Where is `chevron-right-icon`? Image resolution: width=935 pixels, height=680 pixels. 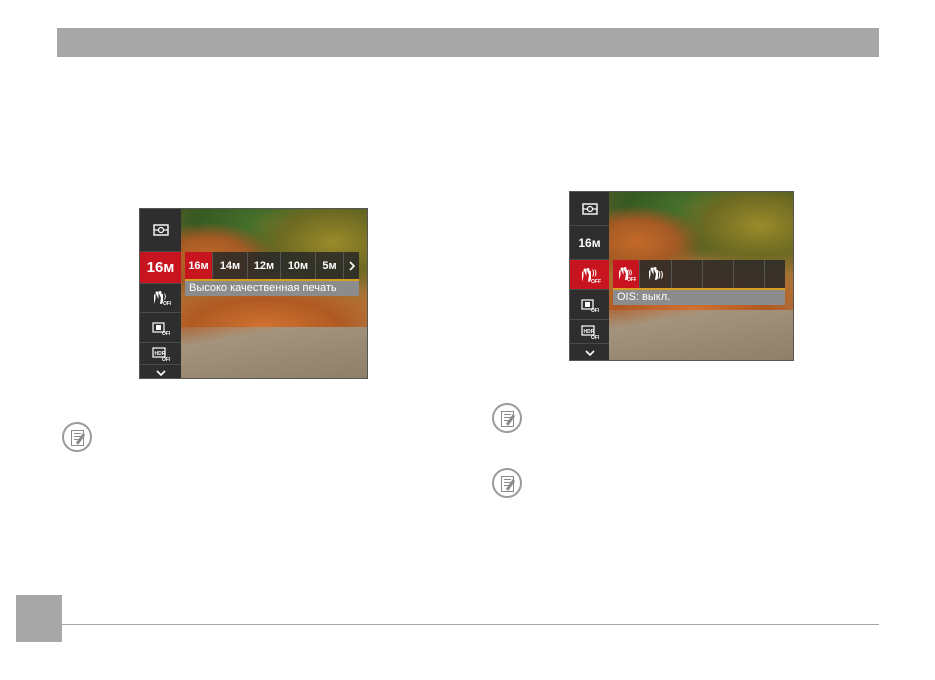 chevron-right-icon is located at coordinates (351, 266).